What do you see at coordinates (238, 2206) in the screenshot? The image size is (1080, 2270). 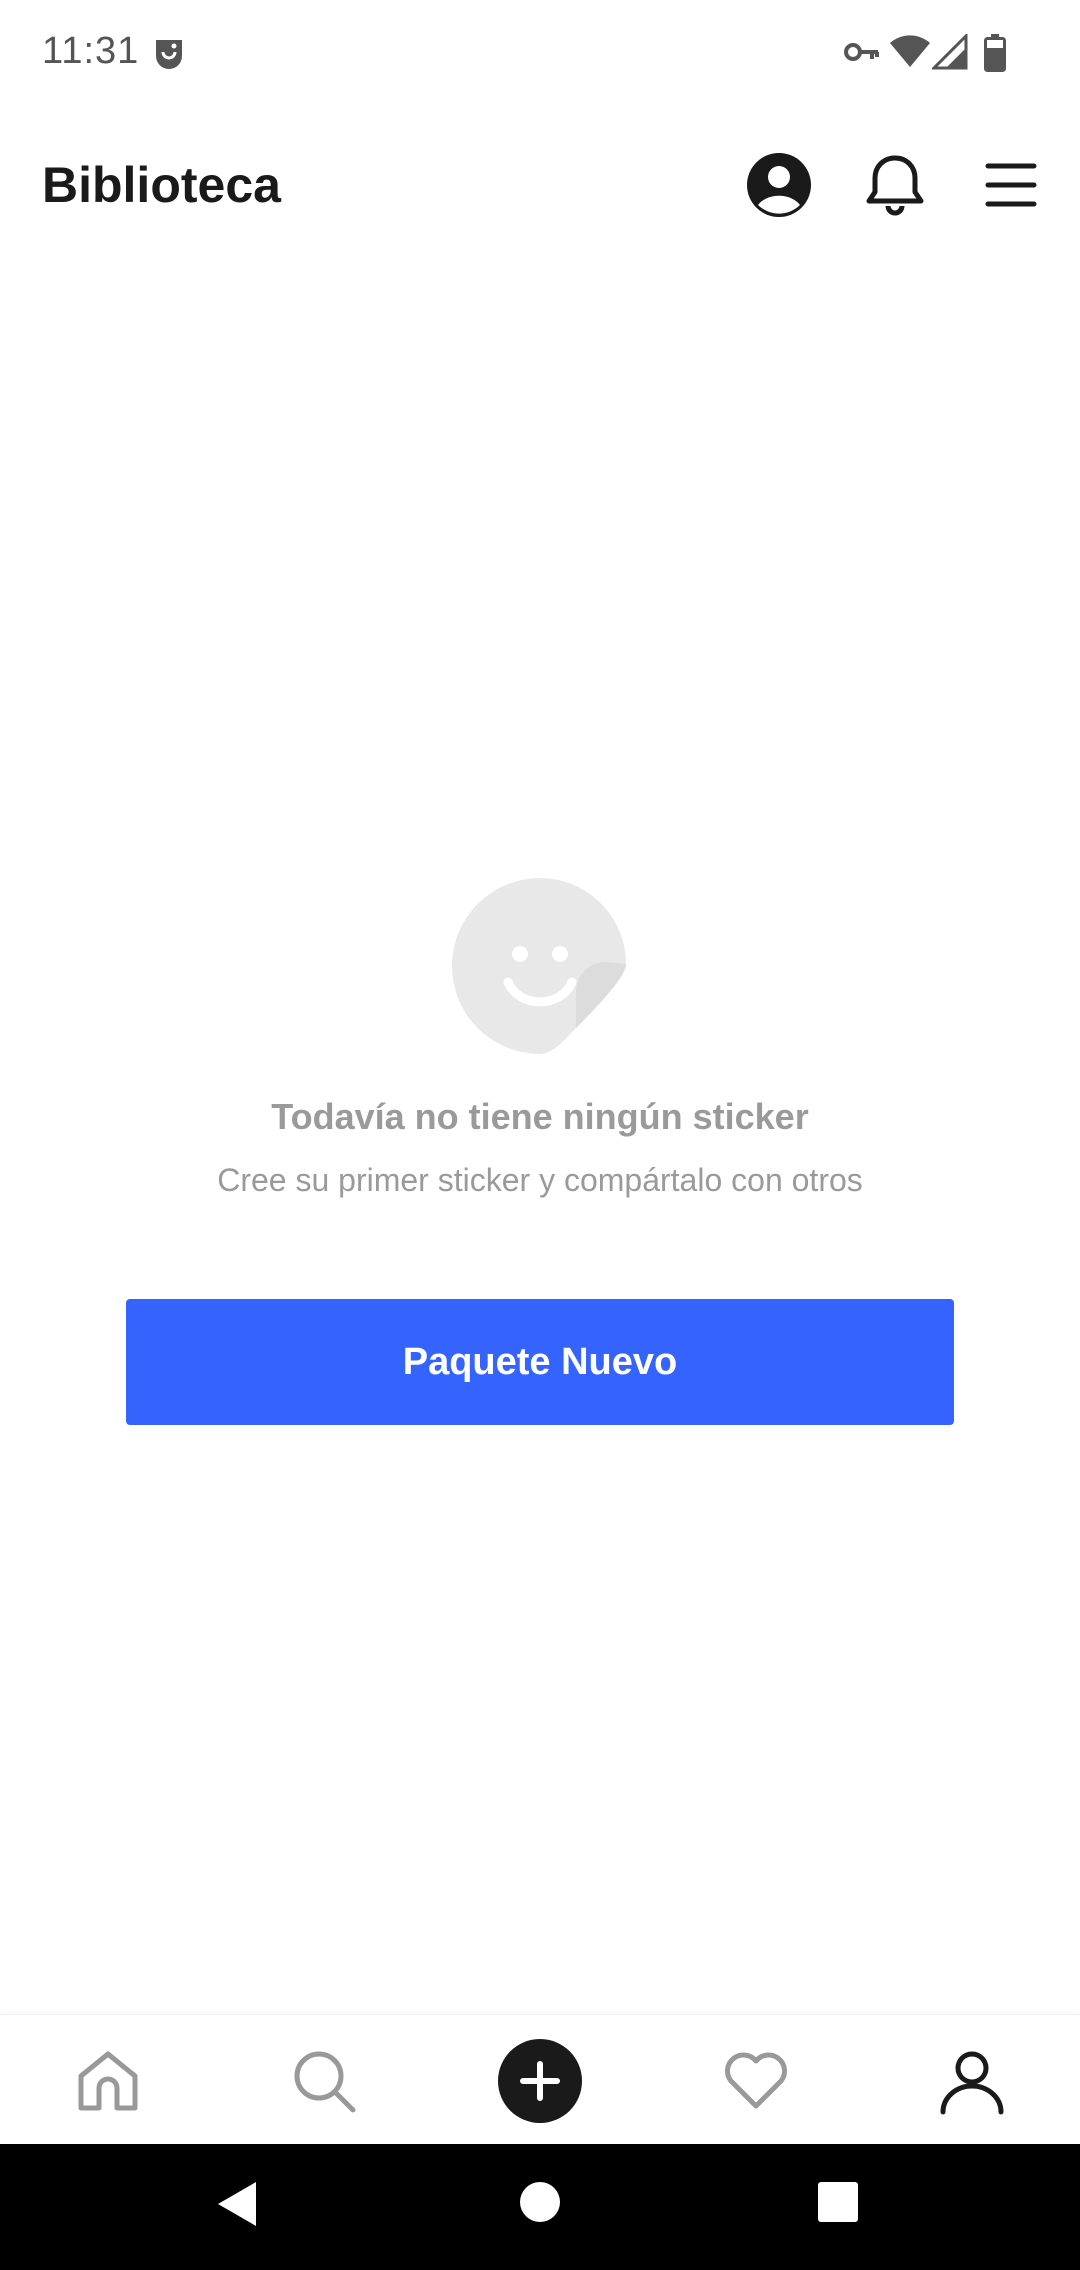 I see `back-triangle-icon` at bounding box center [238, 2206].